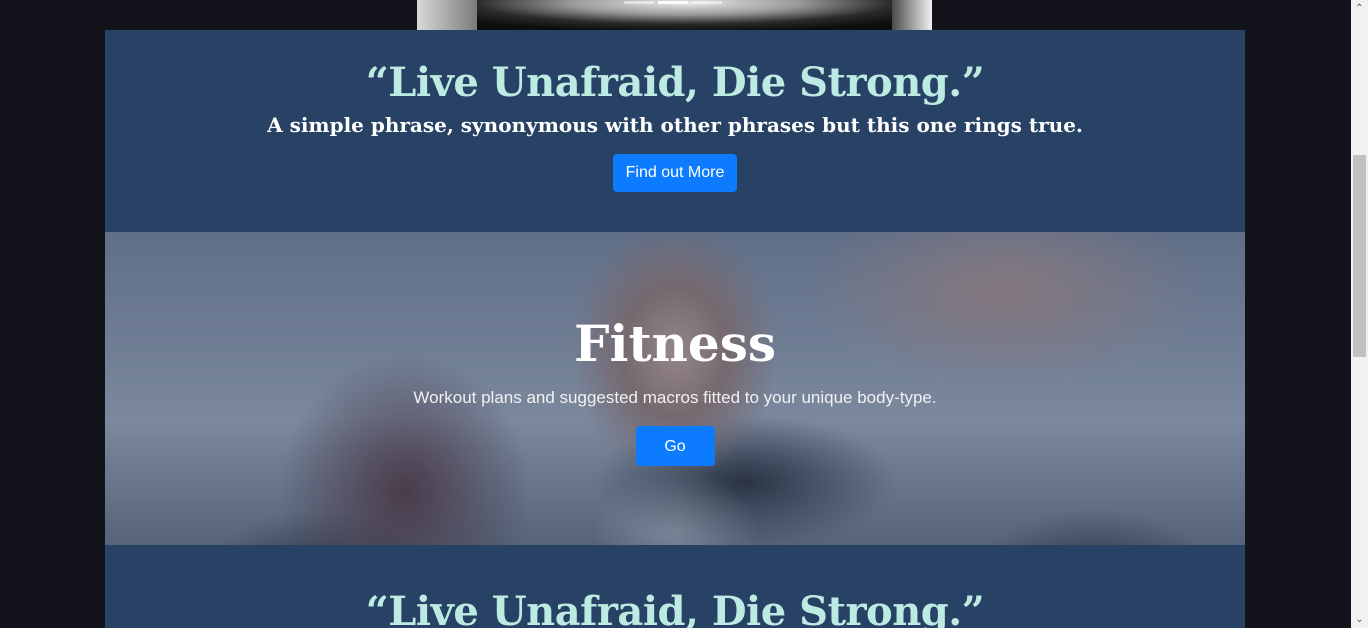  I want to click on hero-quote-title: “Live Unafraid, Die Strong.”, so click(675, 82).